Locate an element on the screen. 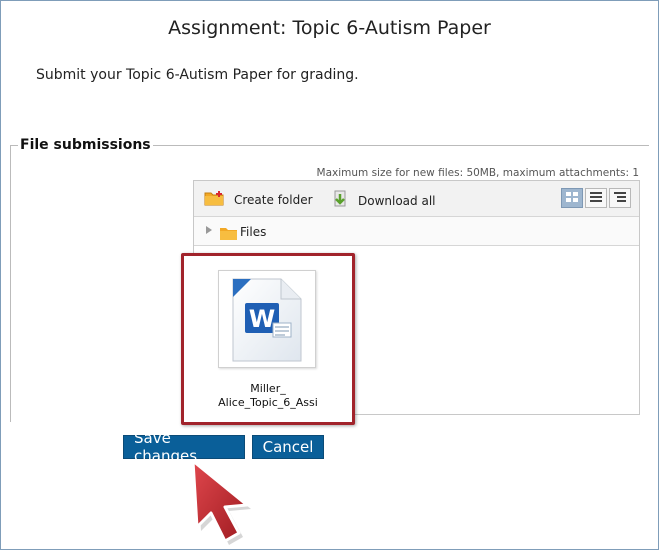 The height and width of the screenshot is (551, 659). grid-icon is located at coordinates (572, 198).